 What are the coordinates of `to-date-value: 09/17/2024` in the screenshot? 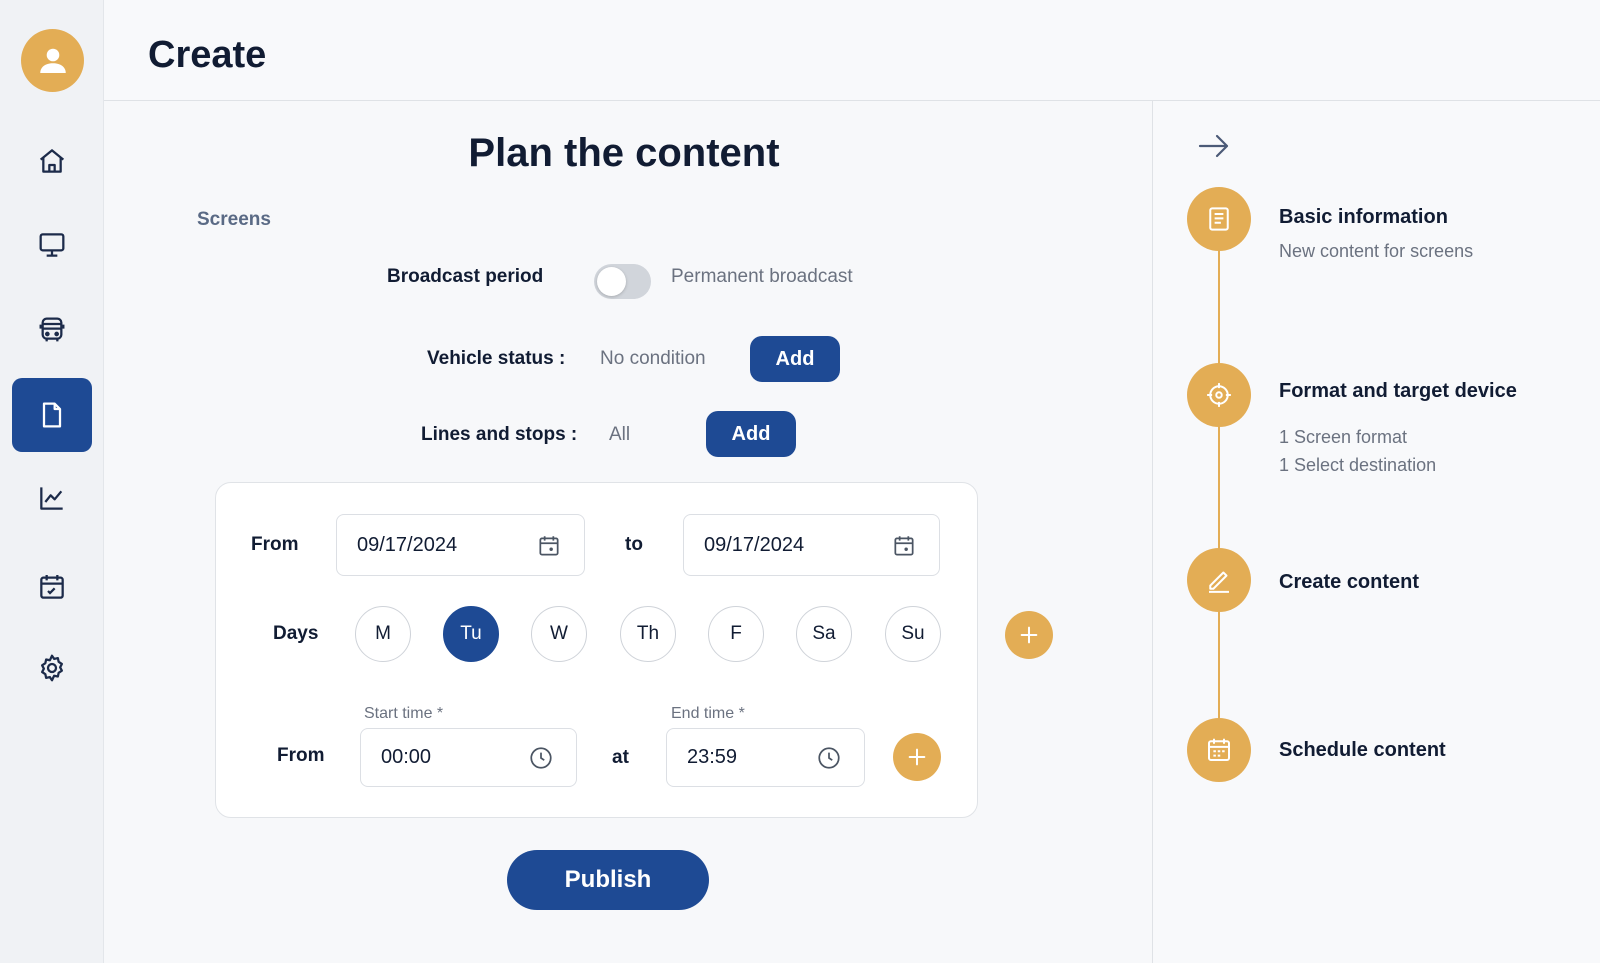 It's located at (754, 544).